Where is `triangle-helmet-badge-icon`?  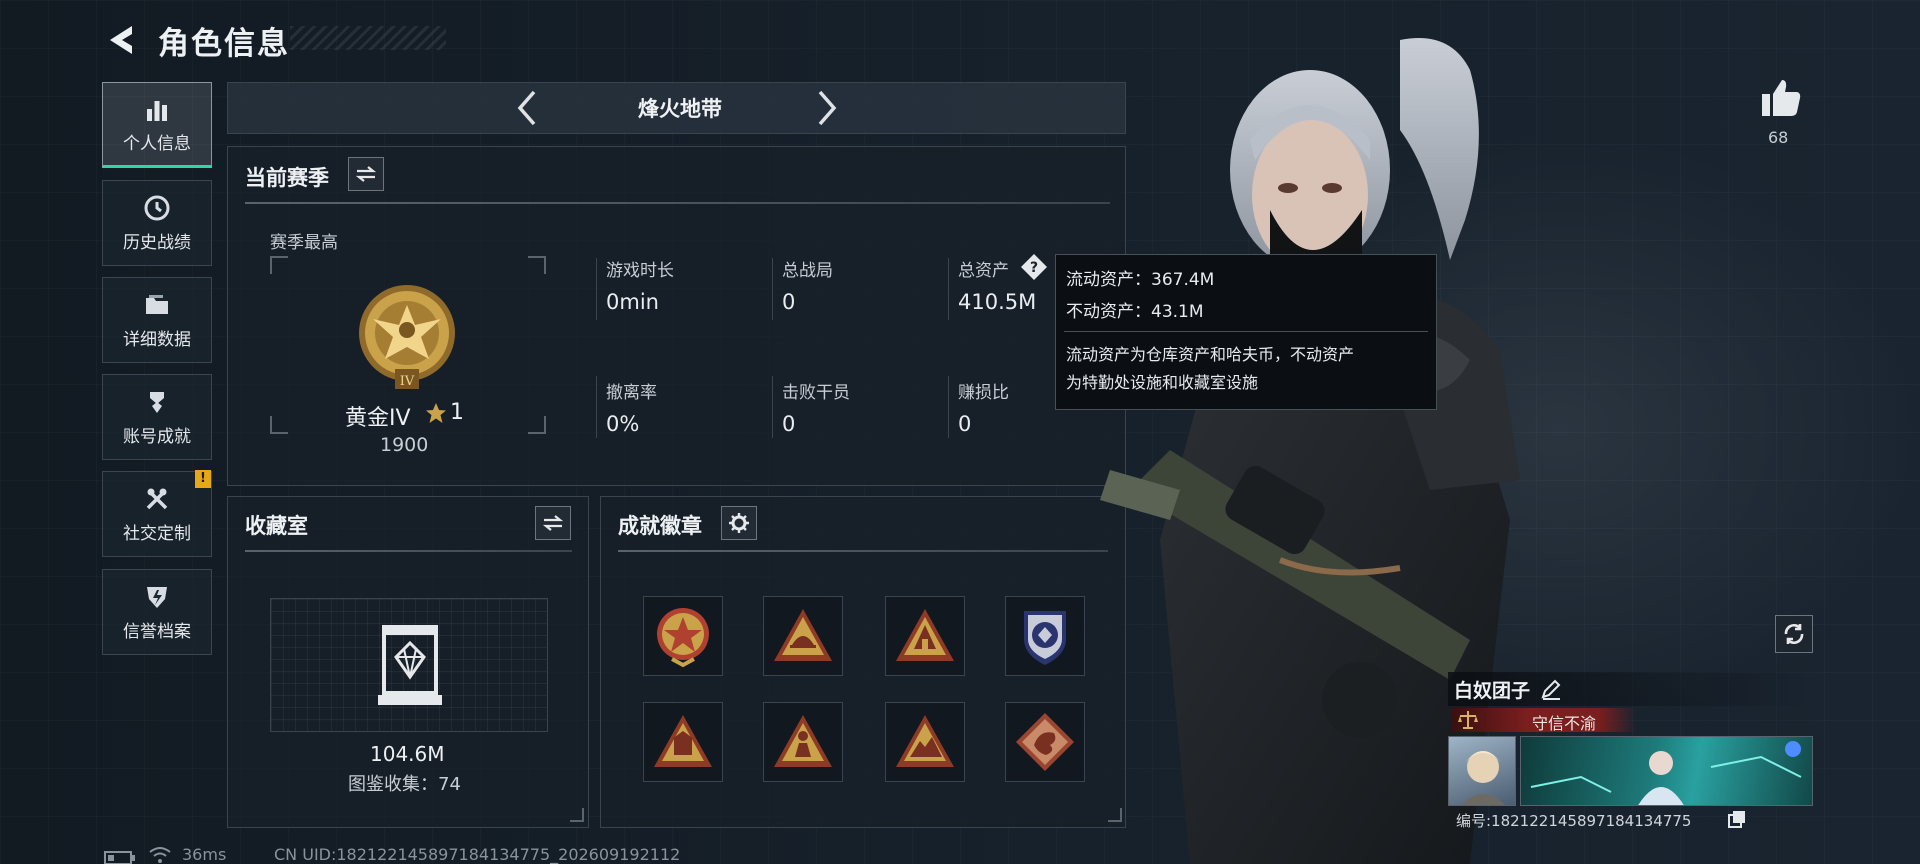
triangle-helmet-badge-icon is located at coordinates (803, 635).